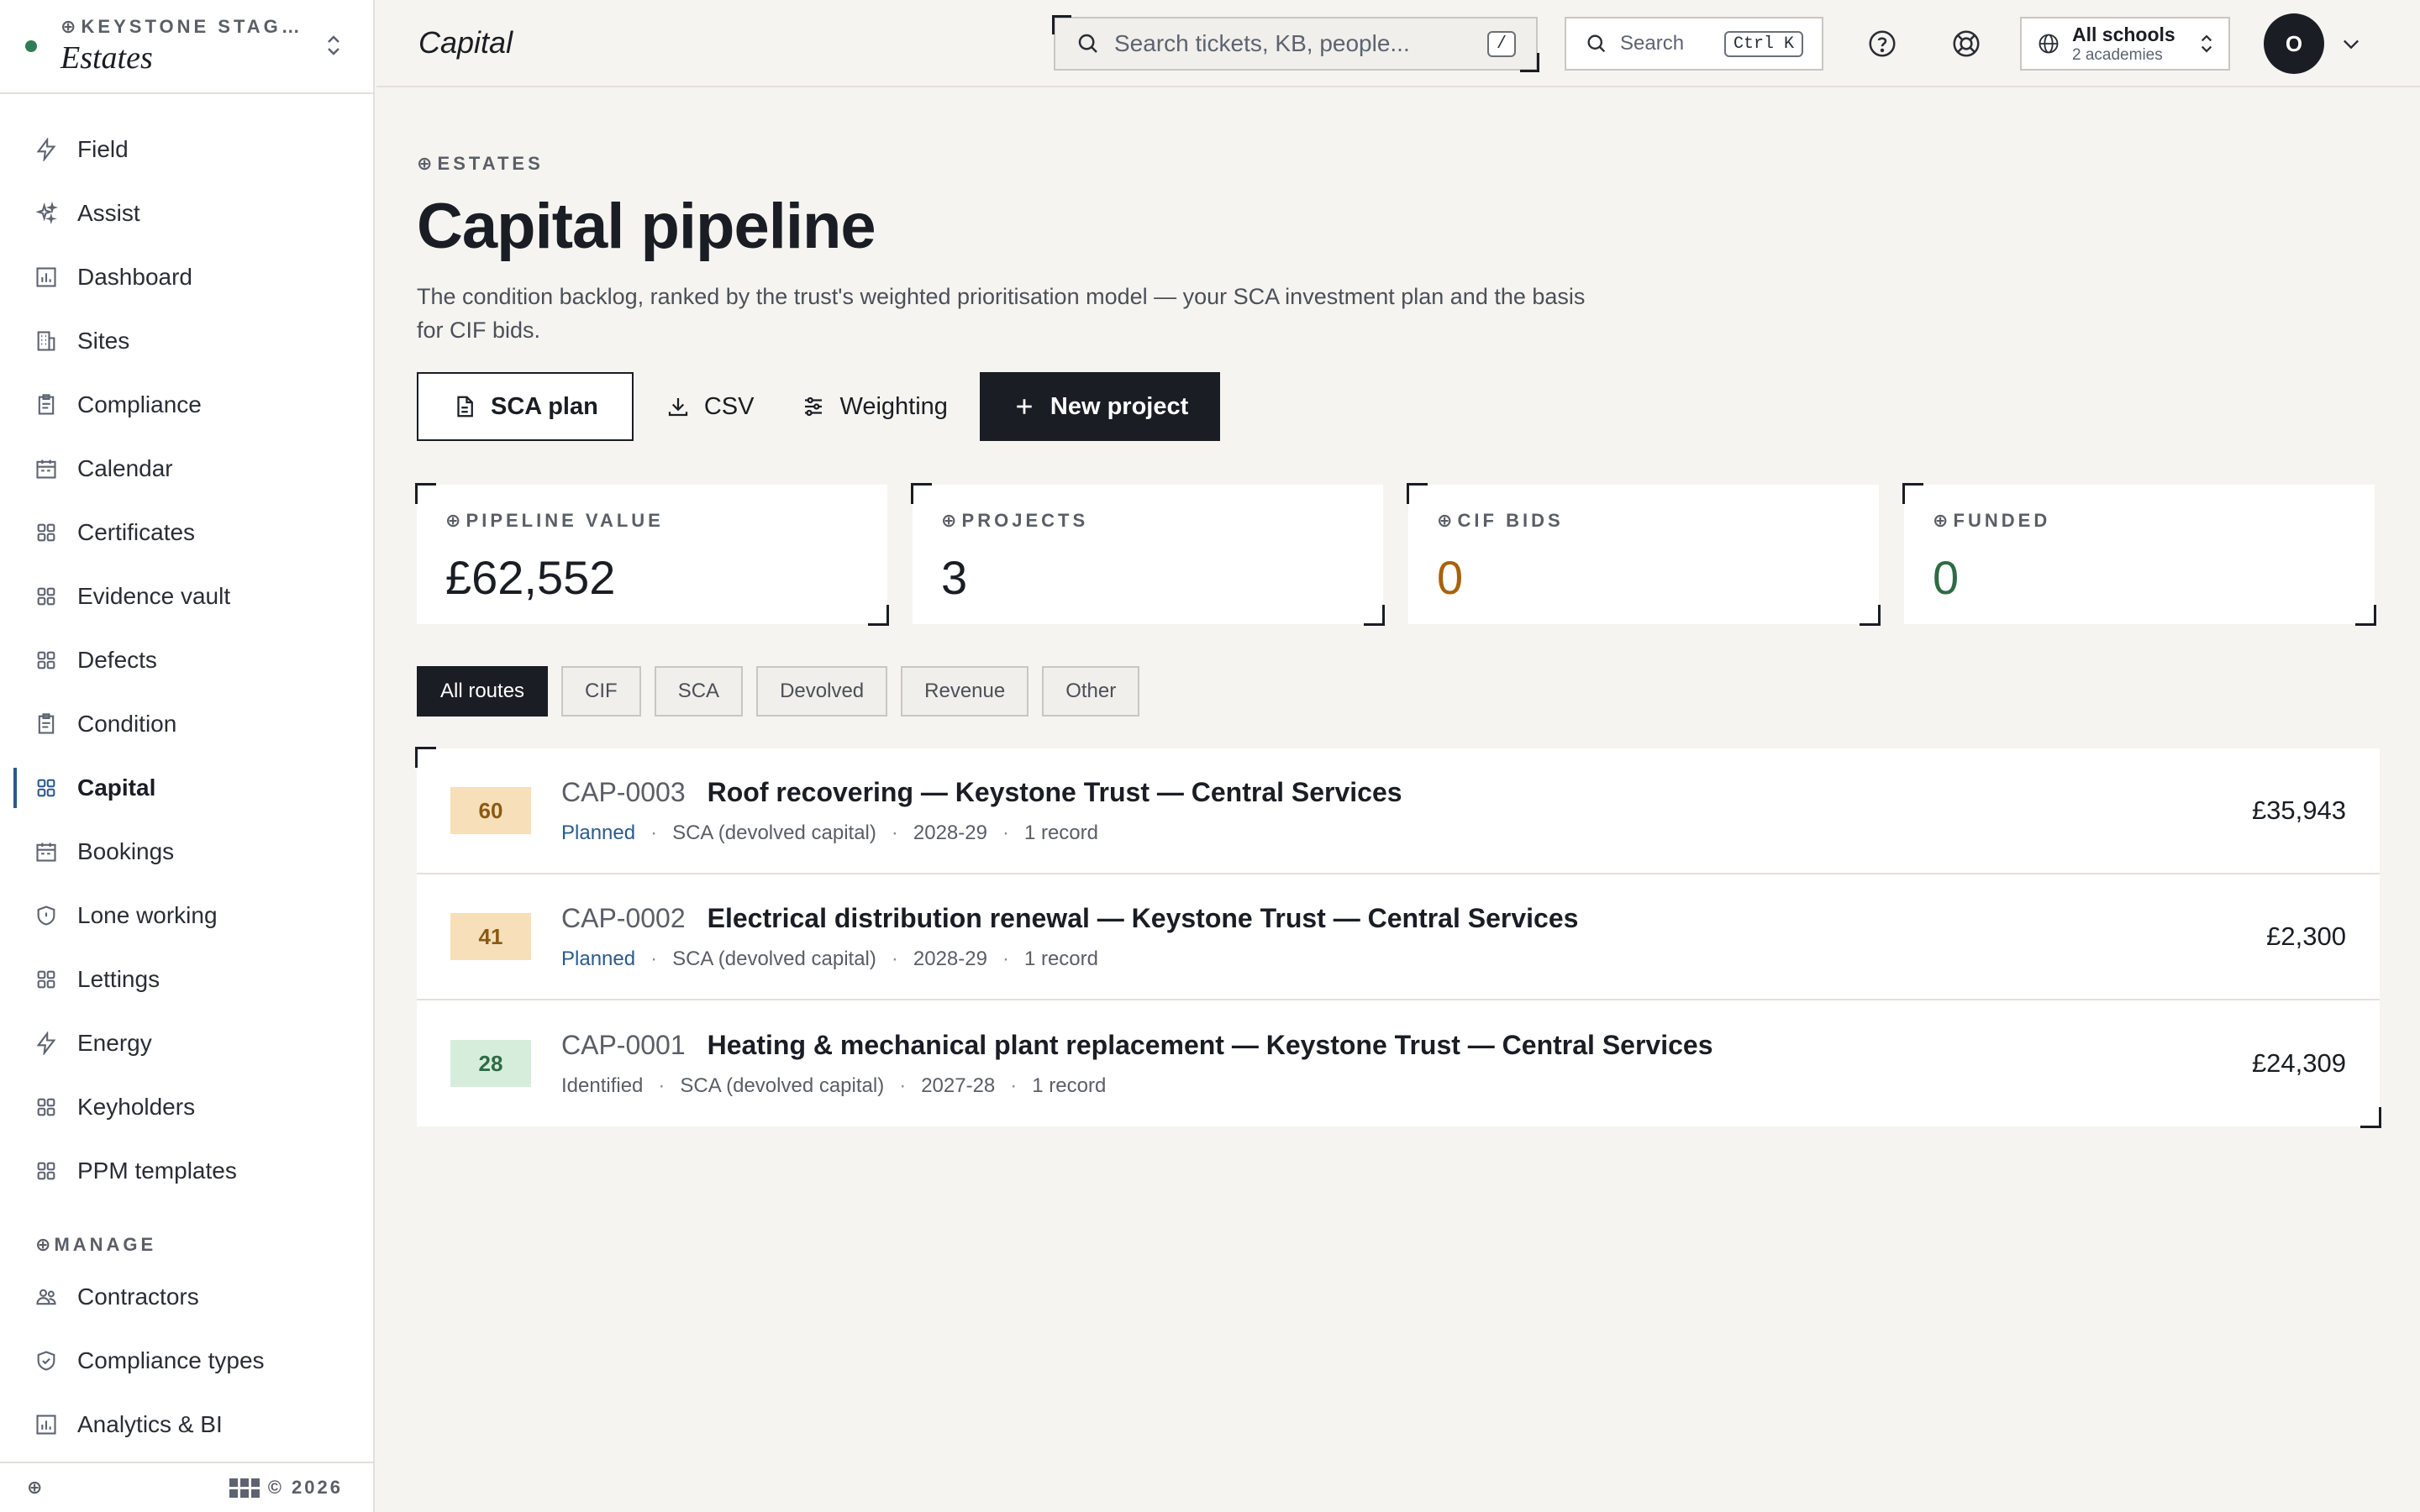  What do you see at coordinates (187, 724) in the screenshot?
I see `sidebar-item-condition: Condition` at bounding box center [187, 724].